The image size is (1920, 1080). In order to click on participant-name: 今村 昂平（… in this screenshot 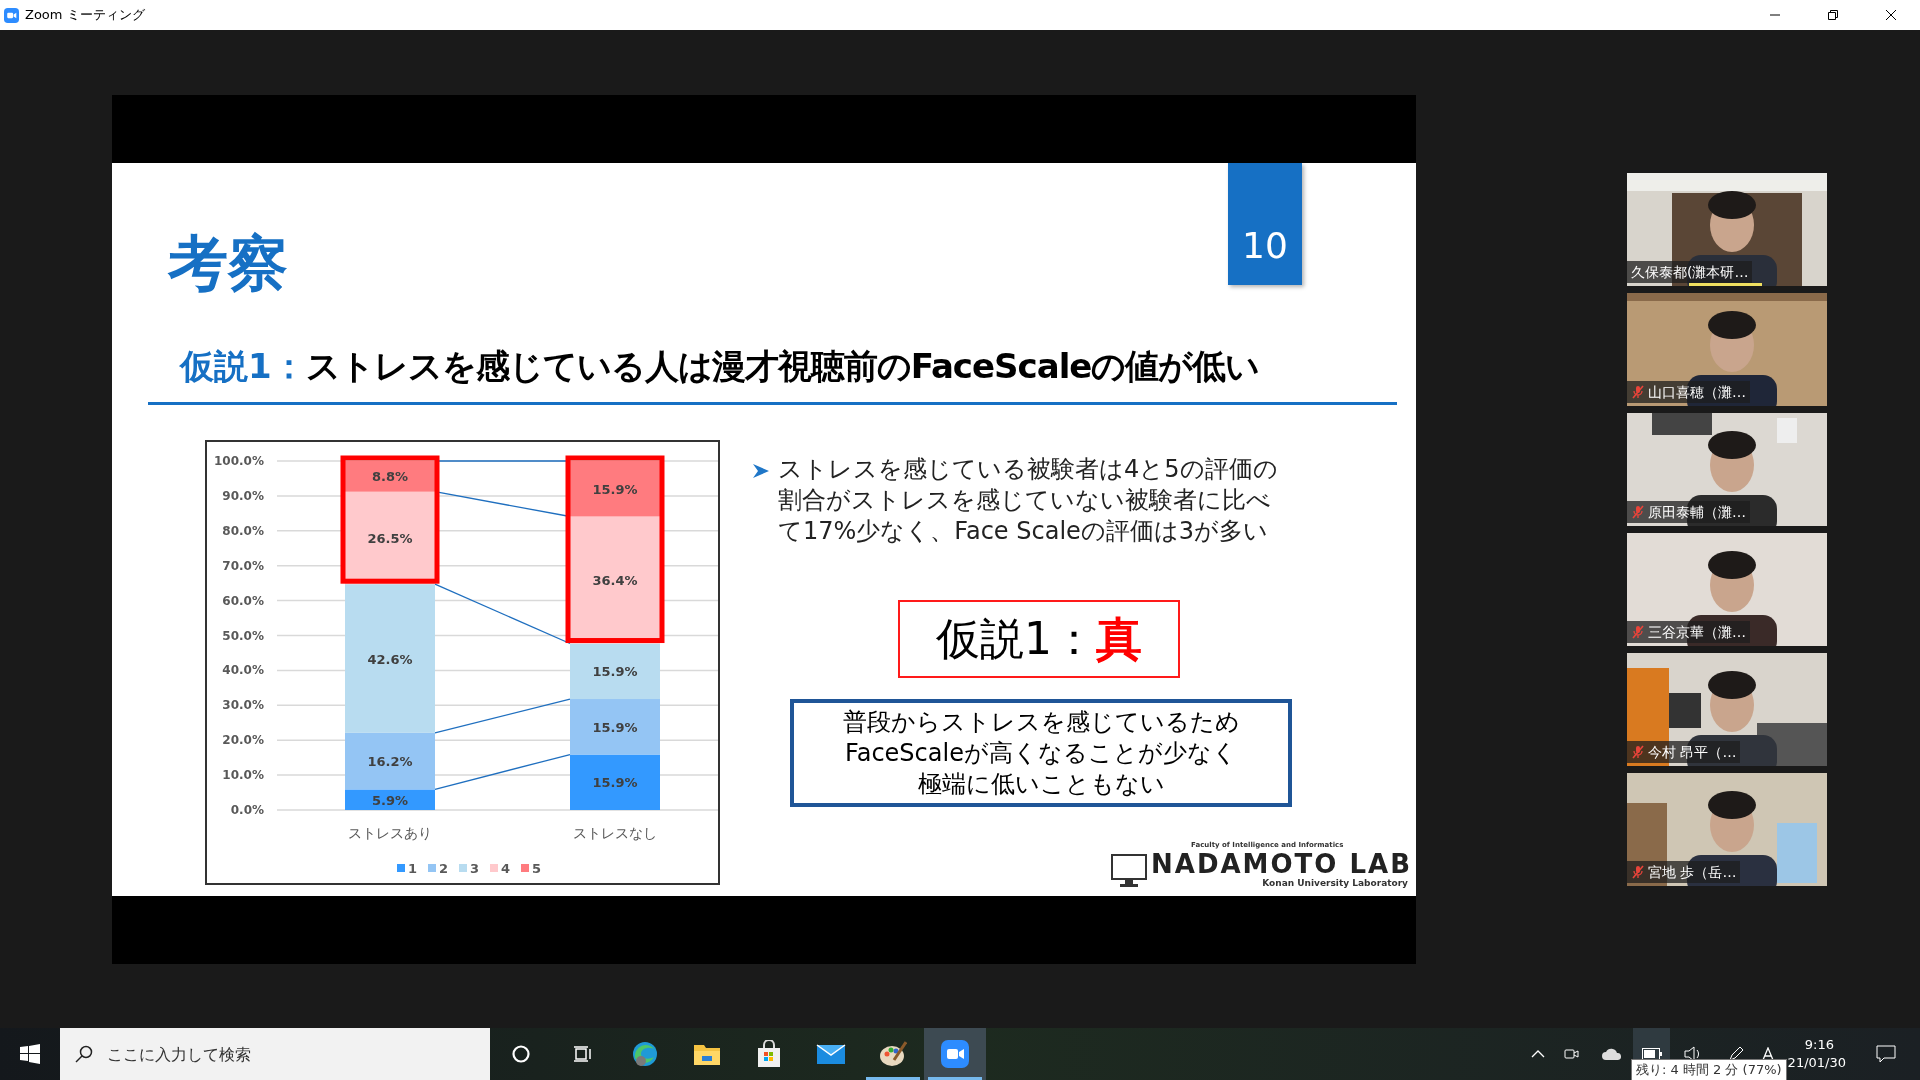, I will do `click(1692, 752)`.